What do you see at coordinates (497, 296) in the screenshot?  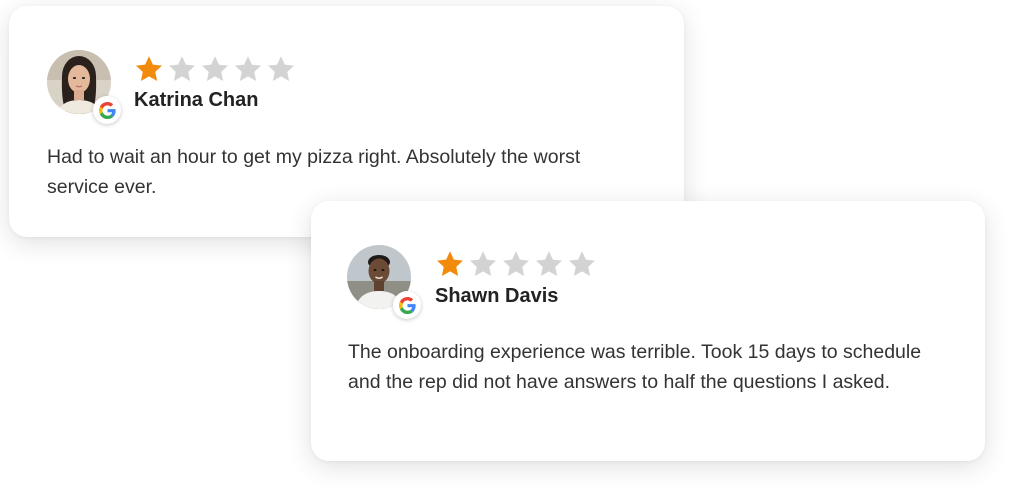 I see `reviewer-name: Shawn Davis` at bounding box center [497, 296].